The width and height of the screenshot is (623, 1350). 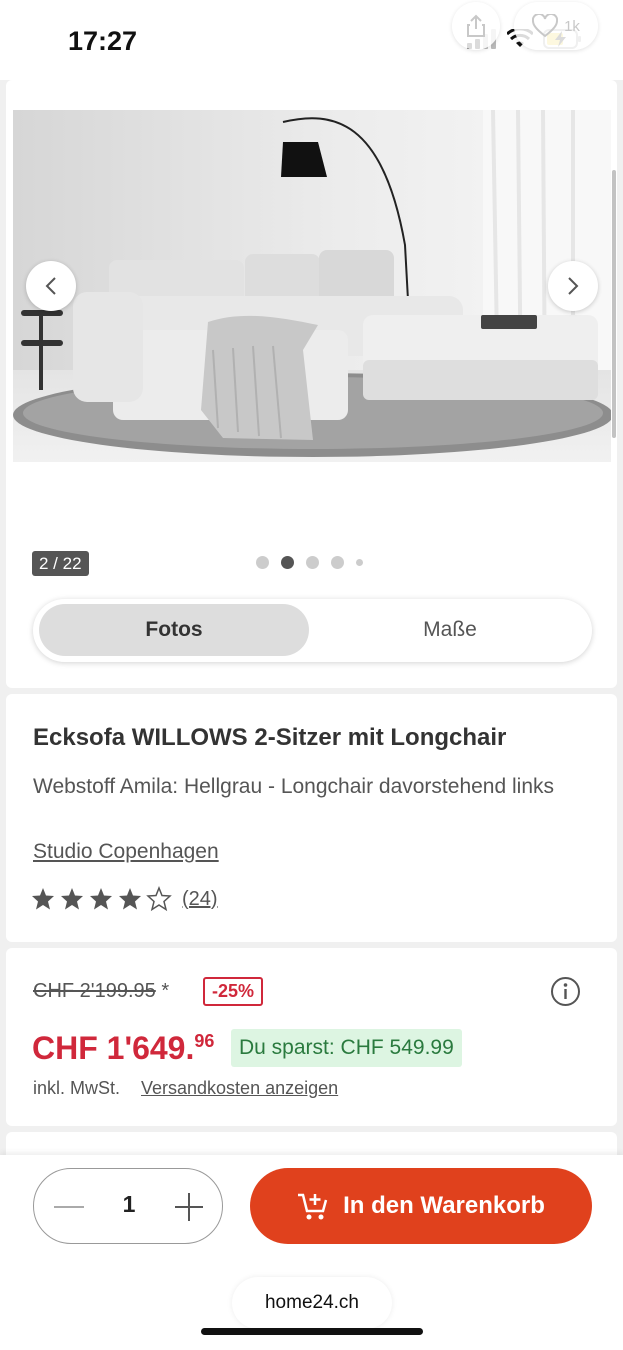 I want to click on gallery-prev-button, so click(x=51, y=286).